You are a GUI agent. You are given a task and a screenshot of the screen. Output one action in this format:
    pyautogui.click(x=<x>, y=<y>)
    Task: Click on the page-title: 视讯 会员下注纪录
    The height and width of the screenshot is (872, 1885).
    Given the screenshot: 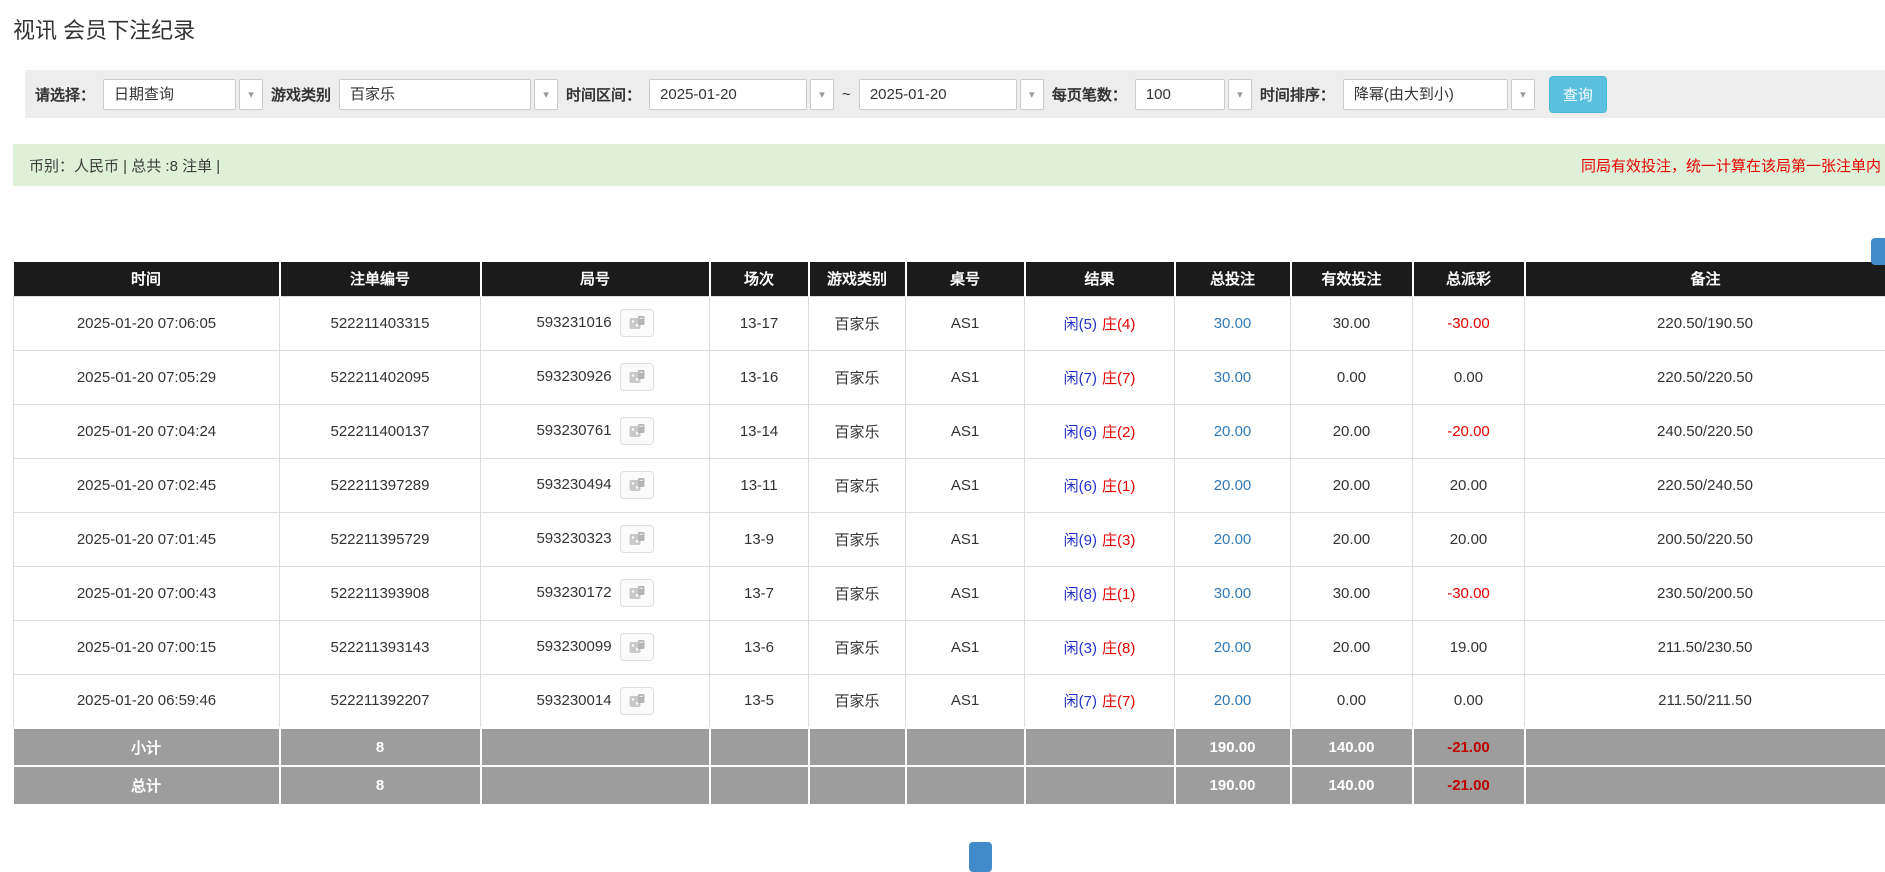 What is the action you would take?
    pyautogui.click(x=949, y=31)
    